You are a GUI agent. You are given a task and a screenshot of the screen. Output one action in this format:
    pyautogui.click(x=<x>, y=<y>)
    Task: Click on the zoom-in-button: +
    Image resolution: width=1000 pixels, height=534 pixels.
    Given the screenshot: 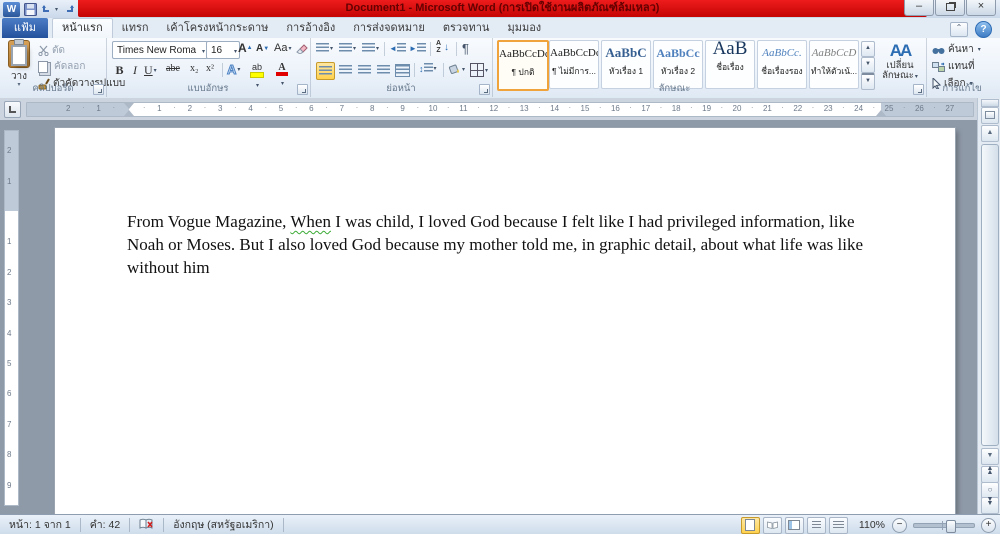 What is the action you would take?
    pyautogui.click(x=988, y=525)
    